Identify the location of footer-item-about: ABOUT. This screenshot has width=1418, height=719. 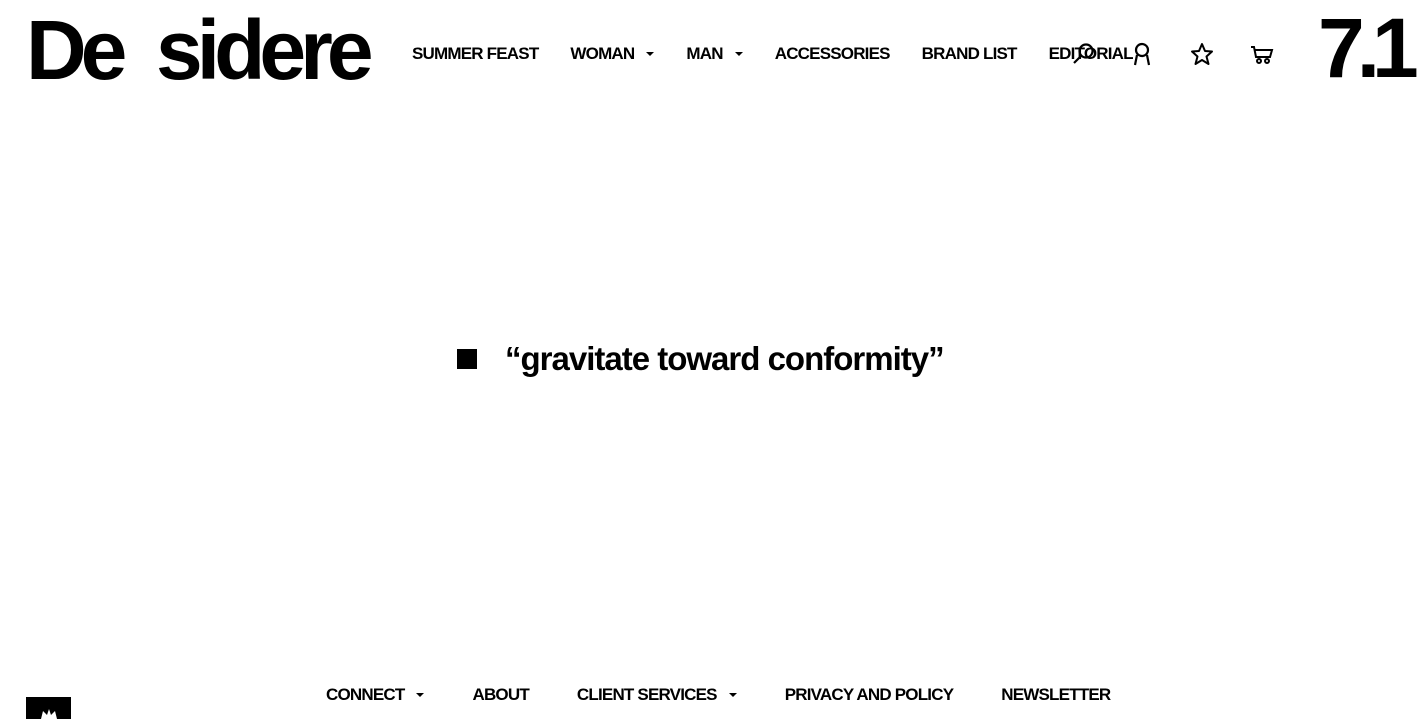
(500, 695).